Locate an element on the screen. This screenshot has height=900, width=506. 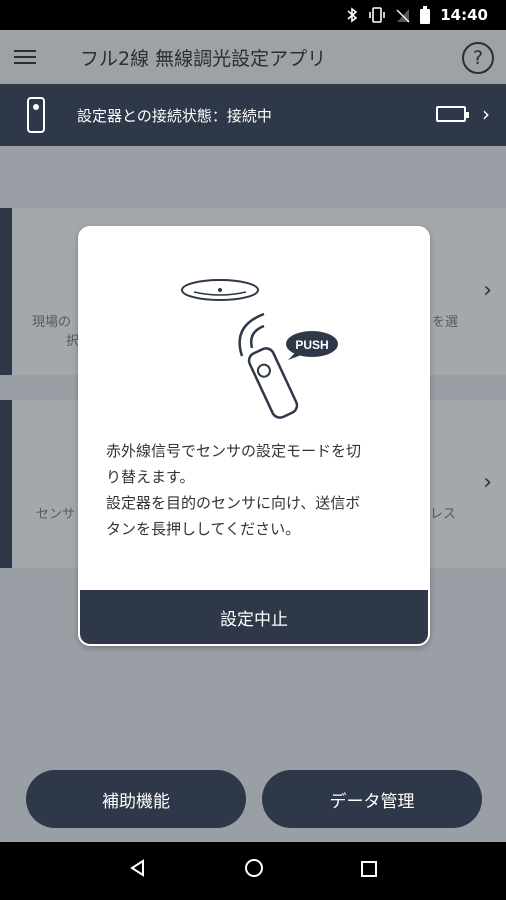
card-text-right: を選 is located at coordinates (445, 322).